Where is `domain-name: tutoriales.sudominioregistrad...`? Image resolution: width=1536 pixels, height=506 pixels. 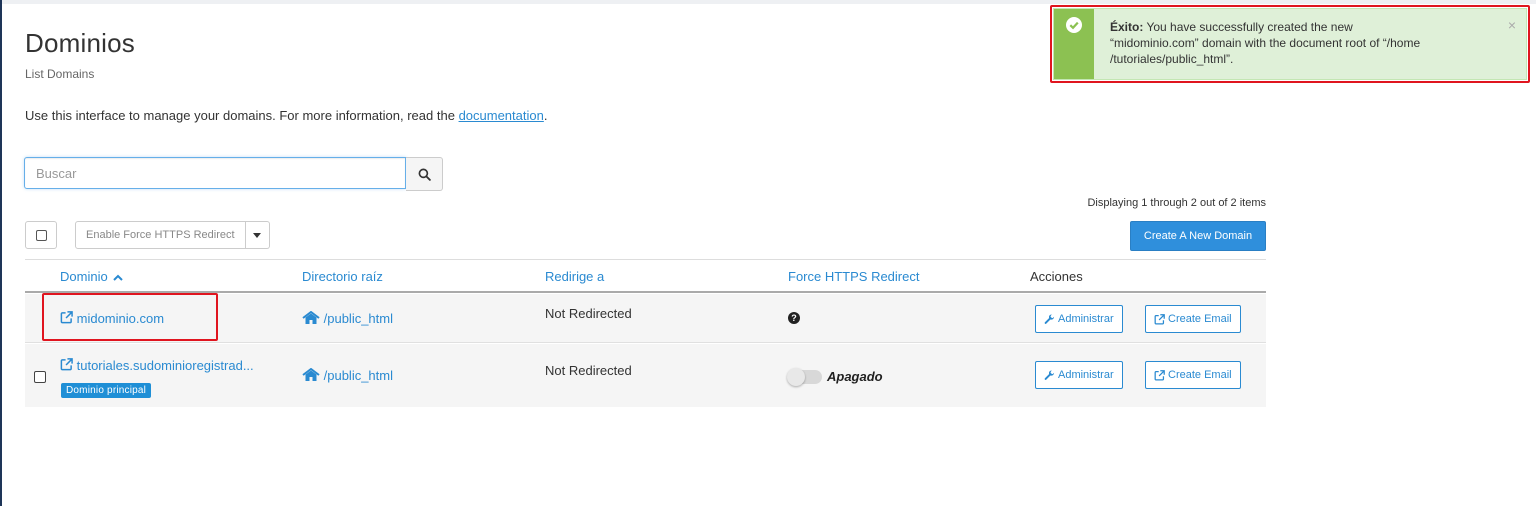 domain-name: tutoriales.sudominioregistrad... is located at coordinates (165, 365).